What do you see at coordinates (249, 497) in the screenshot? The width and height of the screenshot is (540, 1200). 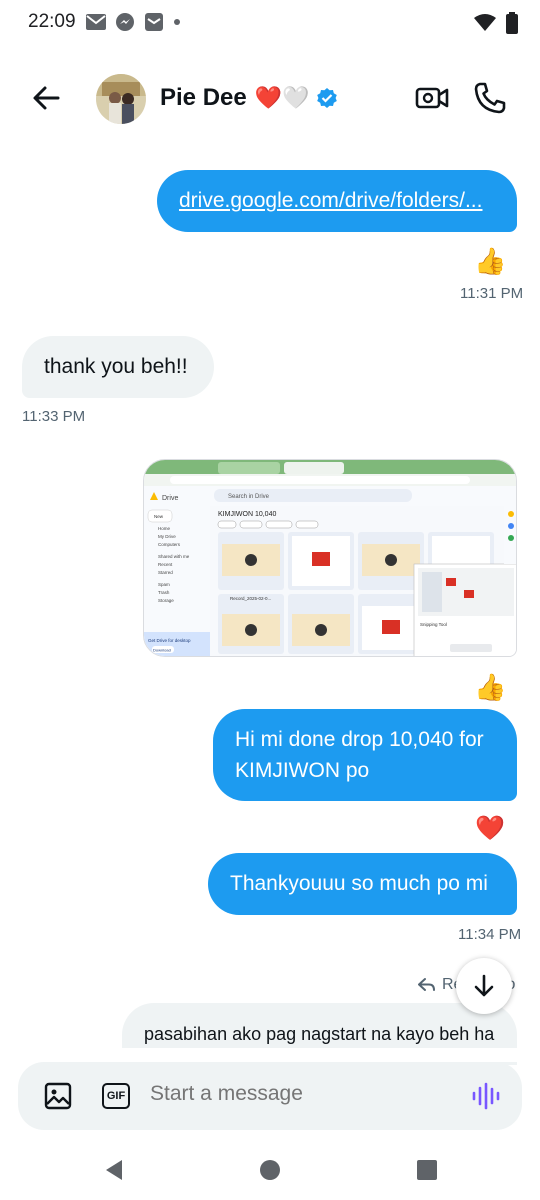 I see `svg-text: Search in Drive` at bounding box center [249, 497].